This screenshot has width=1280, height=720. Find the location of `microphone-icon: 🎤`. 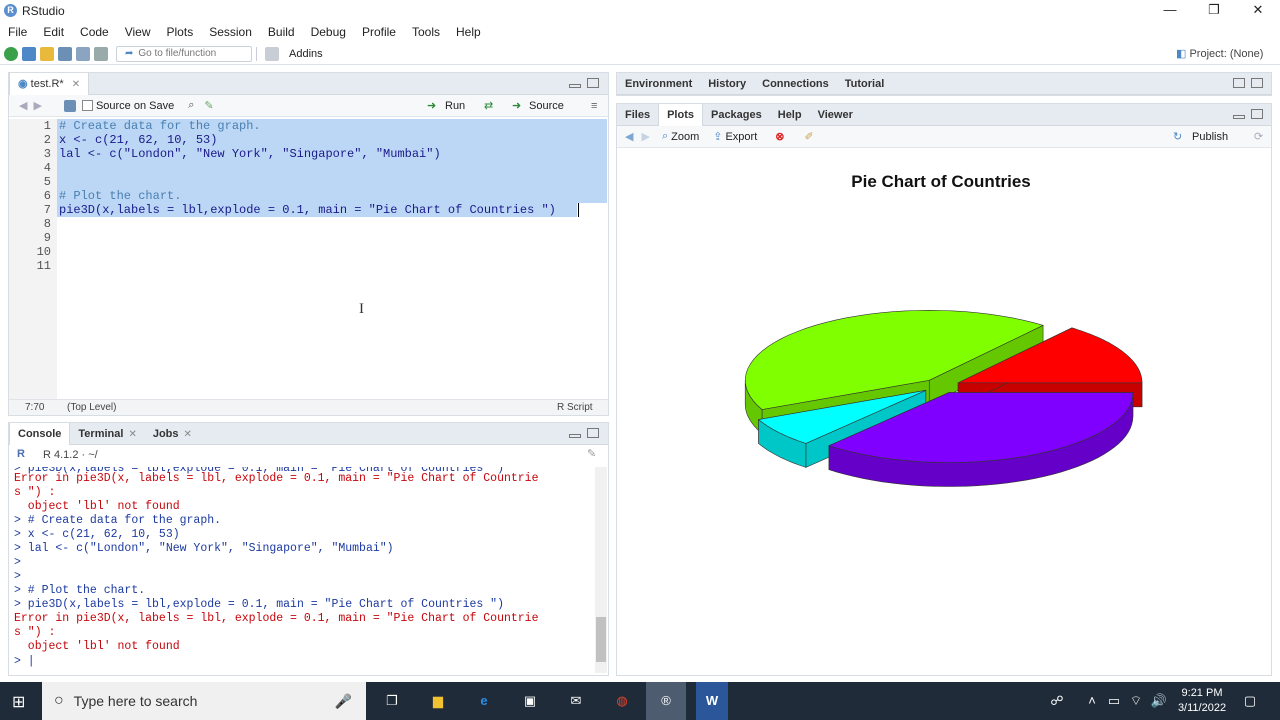

microphone-icon: 🎤 is located at coordinates (343, 701).